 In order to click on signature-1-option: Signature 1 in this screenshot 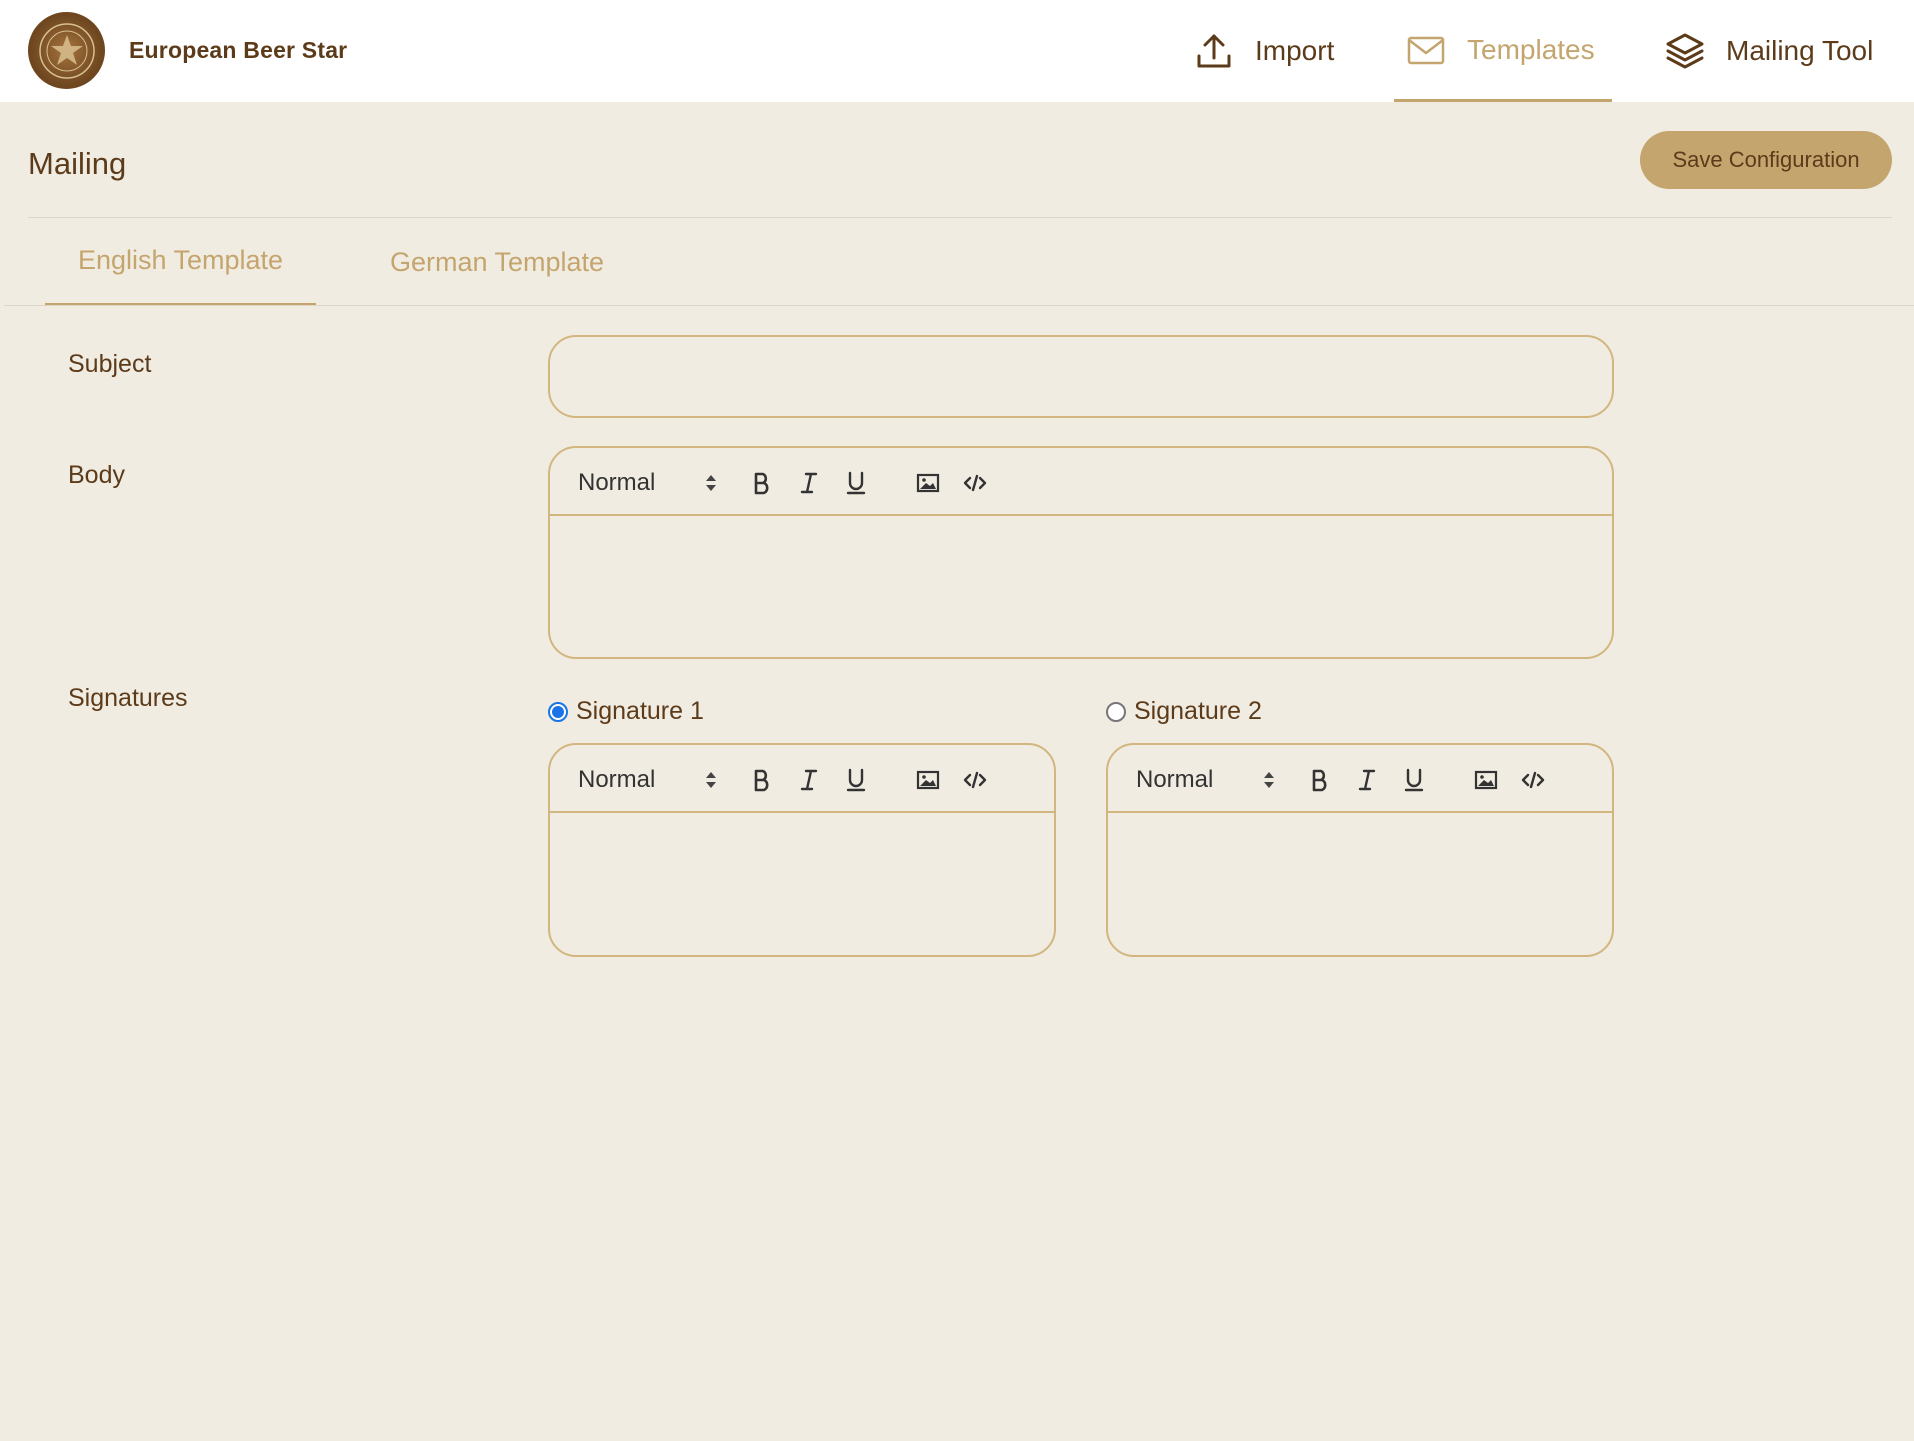, I will do `click(626, 711)`.